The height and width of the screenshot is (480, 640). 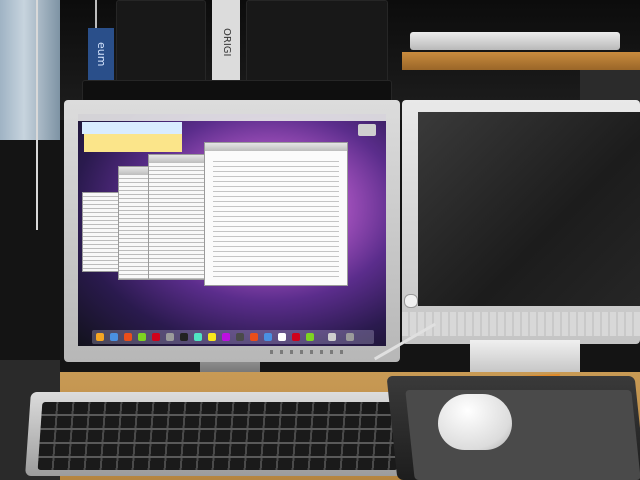 I want to click on speaker-left, so click(x=161, y=42).